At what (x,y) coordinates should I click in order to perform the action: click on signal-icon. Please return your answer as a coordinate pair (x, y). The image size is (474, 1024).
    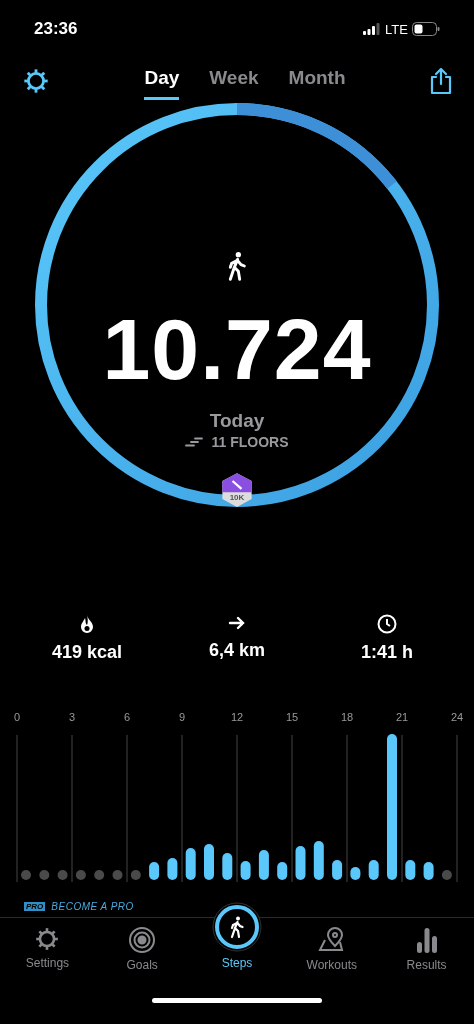
    Looking at the image, I should click on (372, 29).